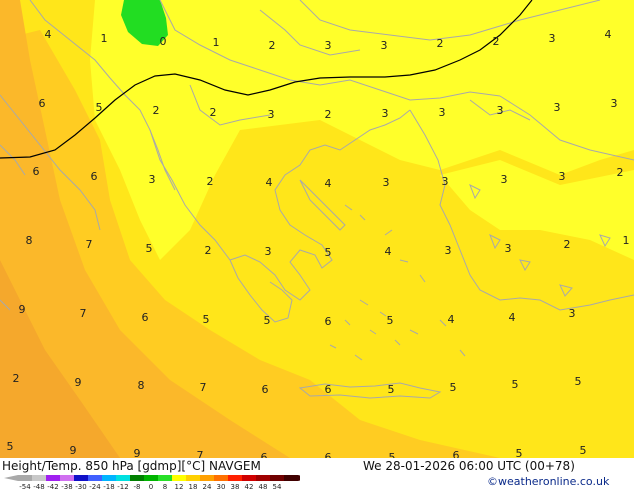 The height and width of the screenshot is (490, 634). What do you see at coordinates (25, 486) in the screenshot?
I see `legend-tick-label: -54` at bounding box center [25, 486].